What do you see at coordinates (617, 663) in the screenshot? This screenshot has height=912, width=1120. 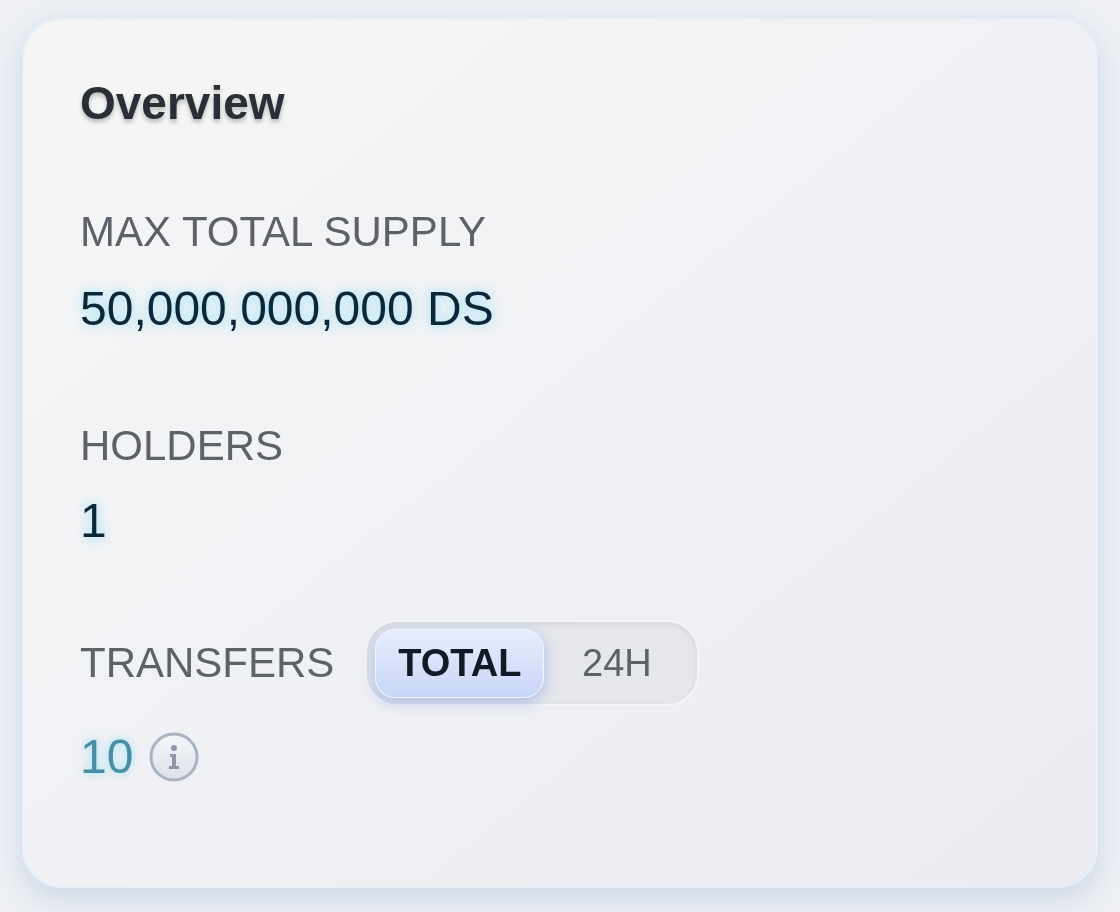 I see `period-tab: 24H` at bounding box center [617, 663].